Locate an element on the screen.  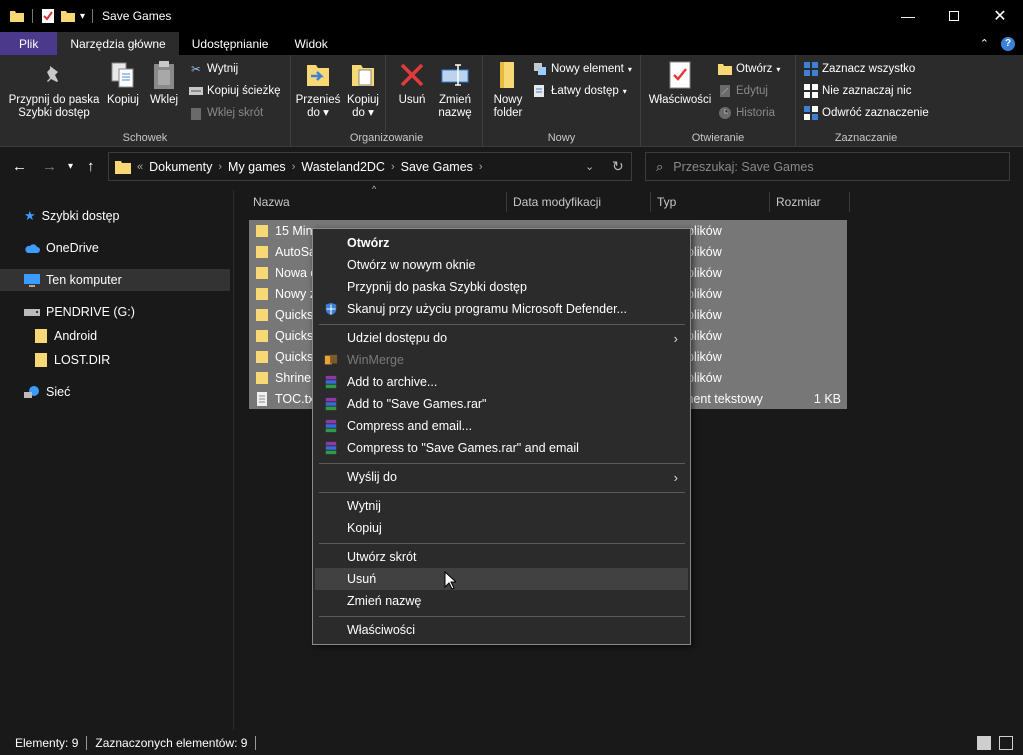
menu-item-open-new-window: Otwórz w nowym oknie is located at coordinates (501, 265).